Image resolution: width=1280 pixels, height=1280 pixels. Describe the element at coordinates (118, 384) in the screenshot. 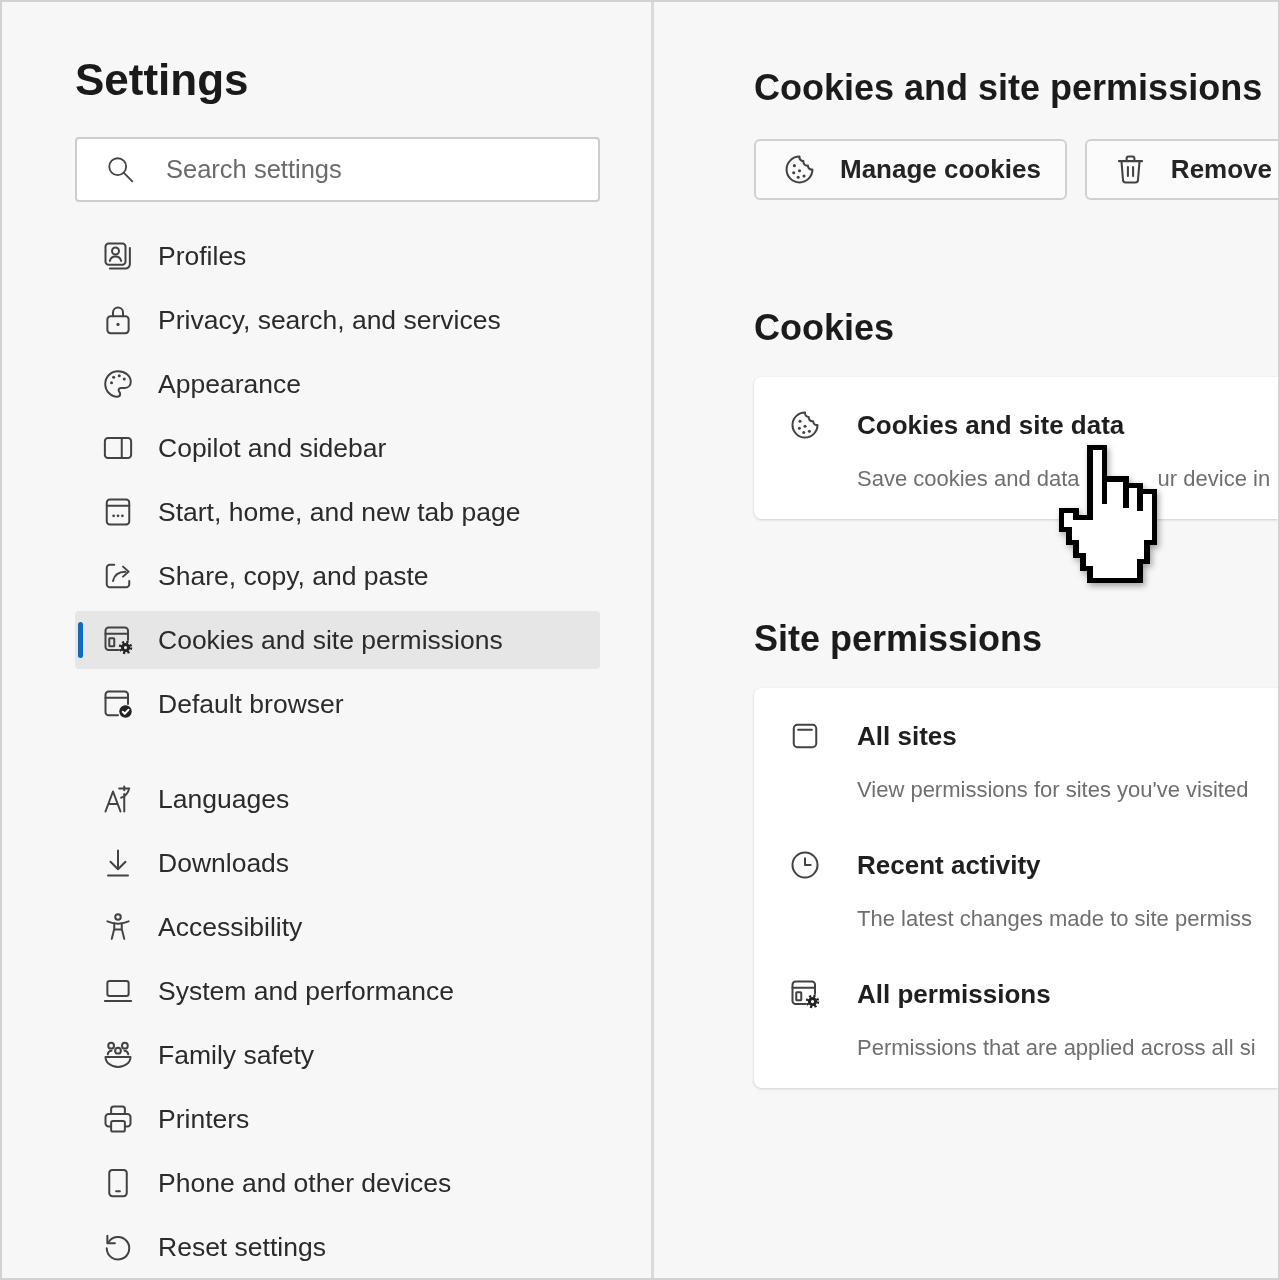

I see `palette-icon` at that location.